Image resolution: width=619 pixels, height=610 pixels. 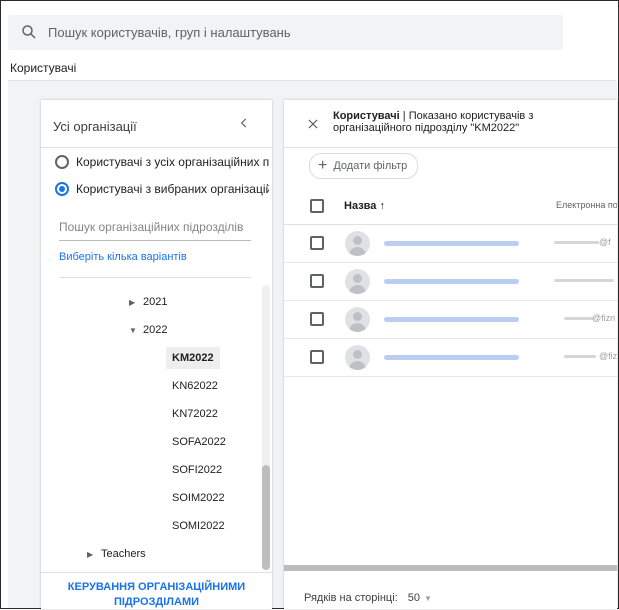 I want to click on org-panel-title: Усі організації, so click(x=95, y=126).